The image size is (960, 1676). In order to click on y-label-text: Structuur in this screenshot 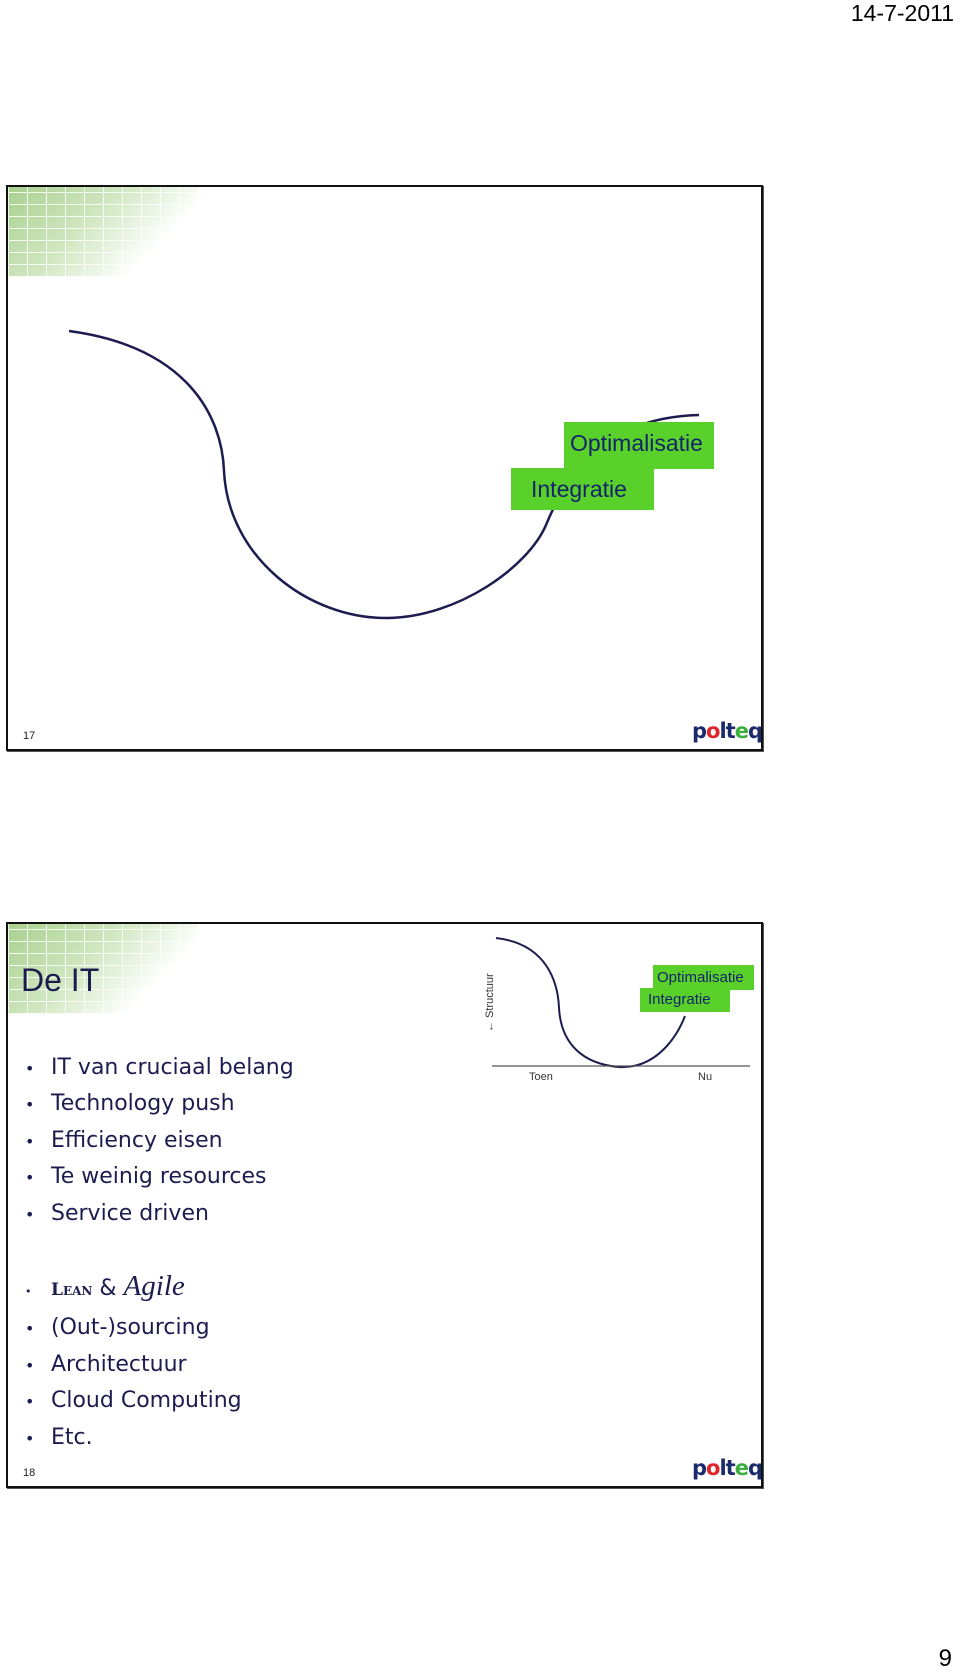, I will do `click(490, 995)`.